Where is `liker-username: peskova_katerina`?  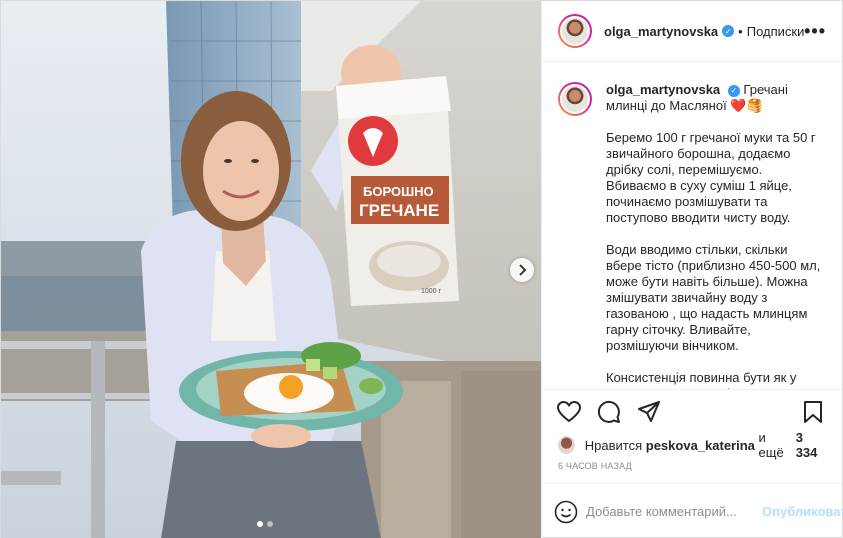 liker-username: peskova_katerina is located at coordinates (700, 445).